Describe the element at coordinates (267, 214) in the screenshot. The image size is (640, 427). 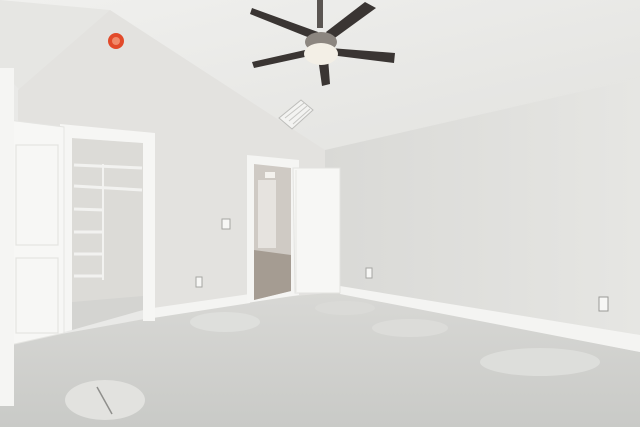
I see `hall-far-wall` at that location.